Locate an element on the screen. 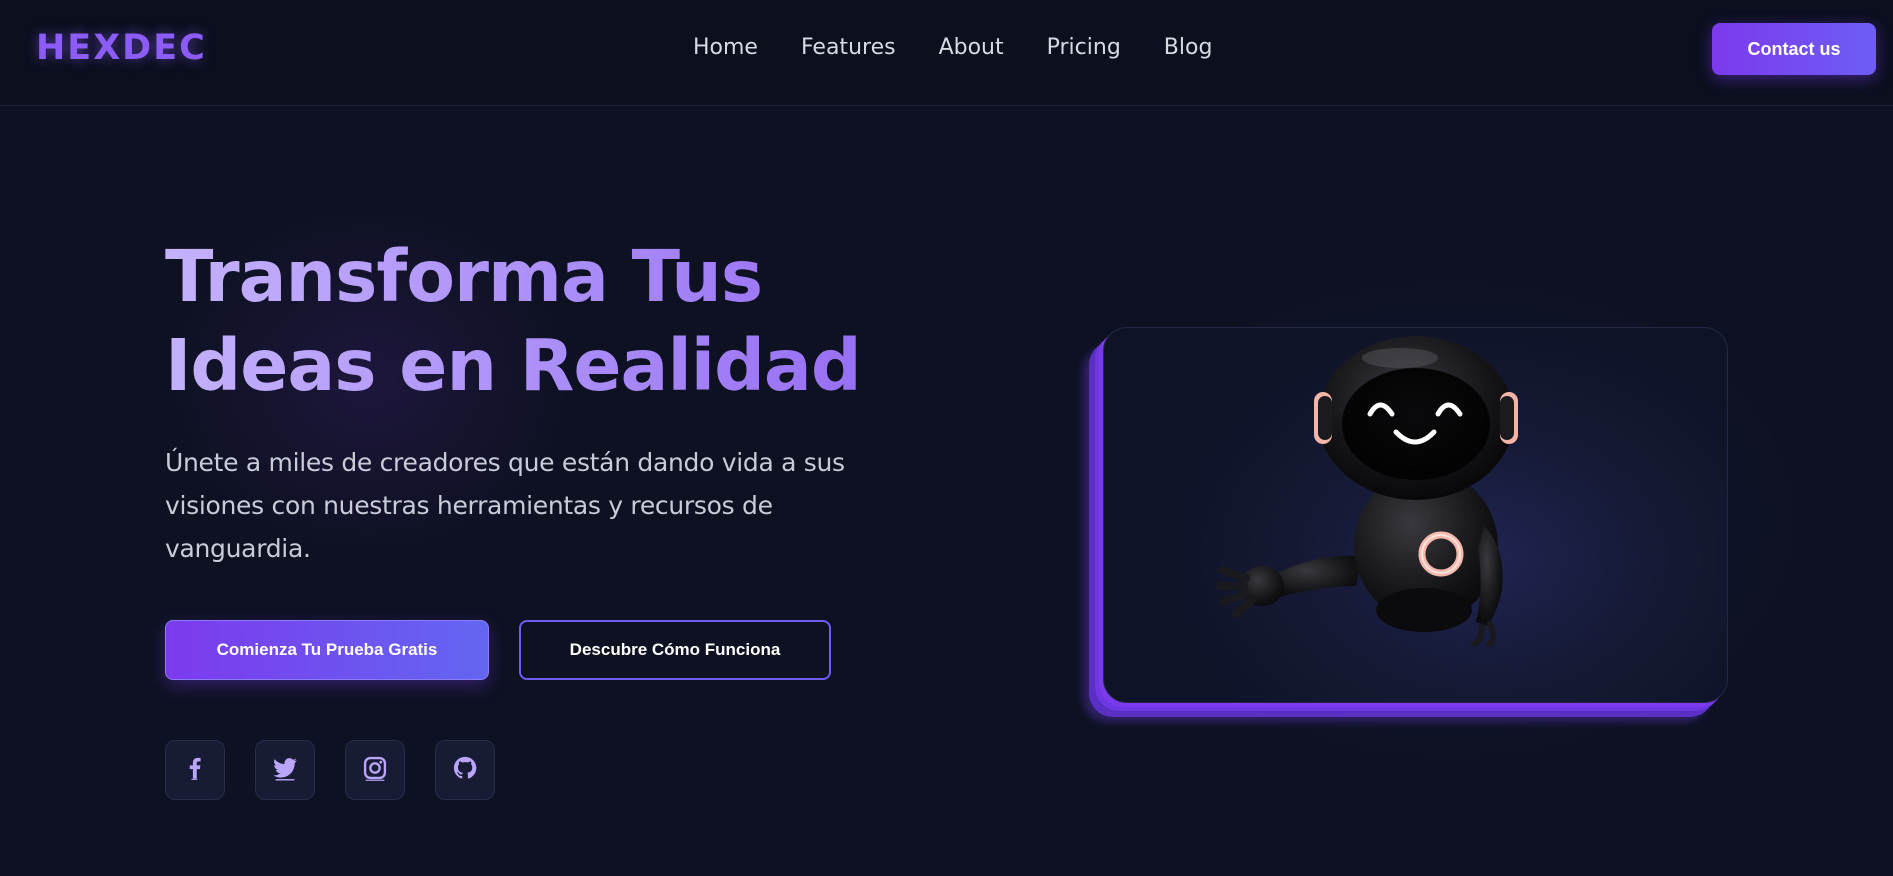 This screenshot has width=1893, height=876. instagram-icon is located at coordinates (375, 770).